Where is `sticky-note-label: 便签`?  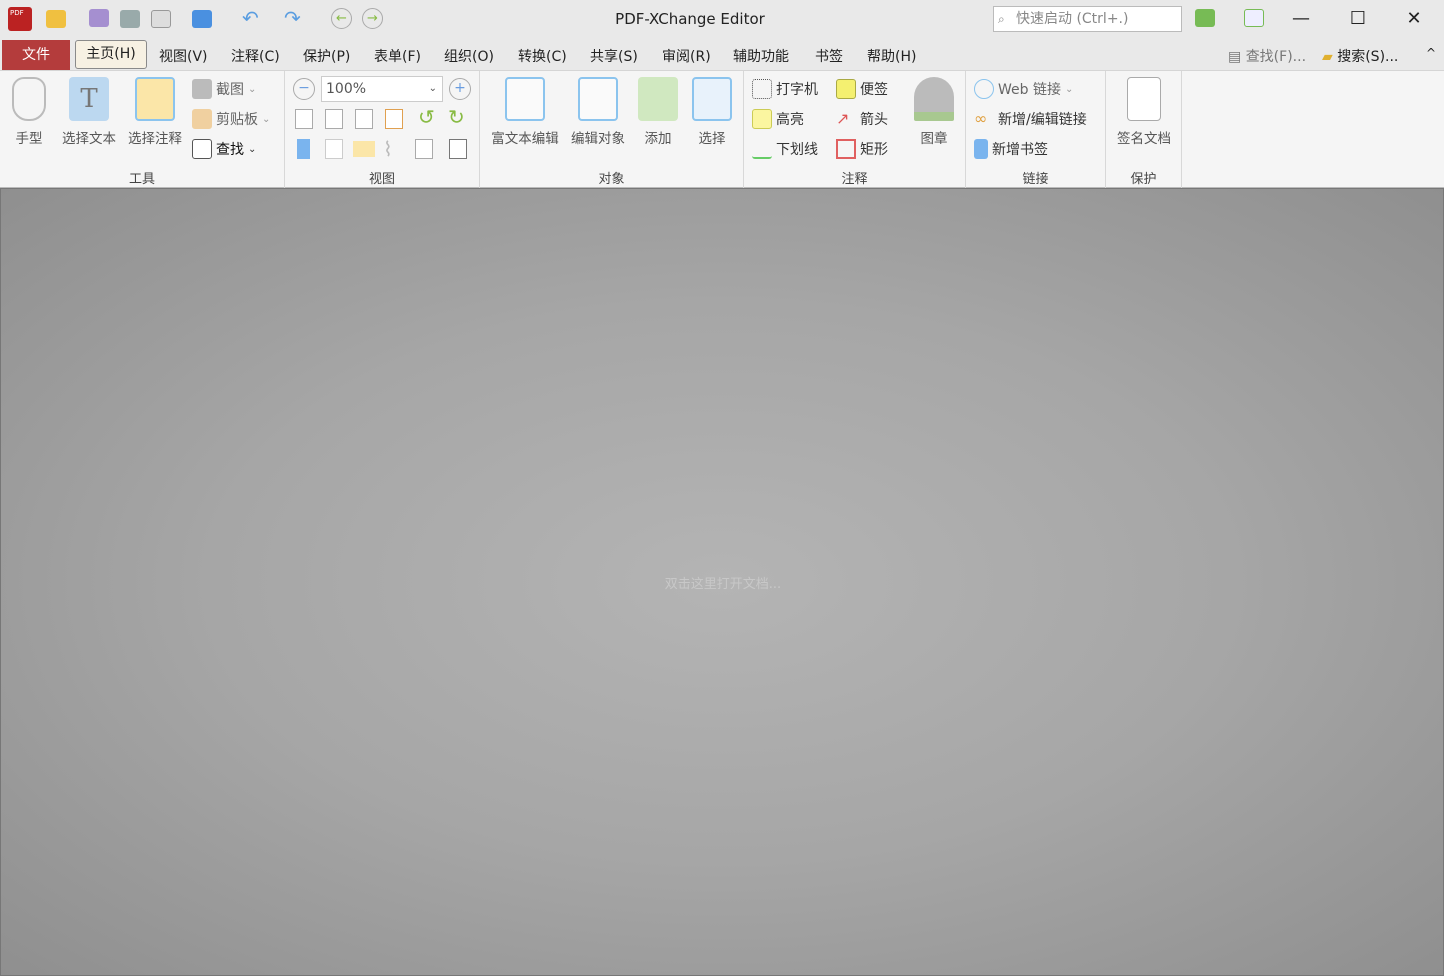
sticky-note-label: 便签 is located at coordinates (874, 90).